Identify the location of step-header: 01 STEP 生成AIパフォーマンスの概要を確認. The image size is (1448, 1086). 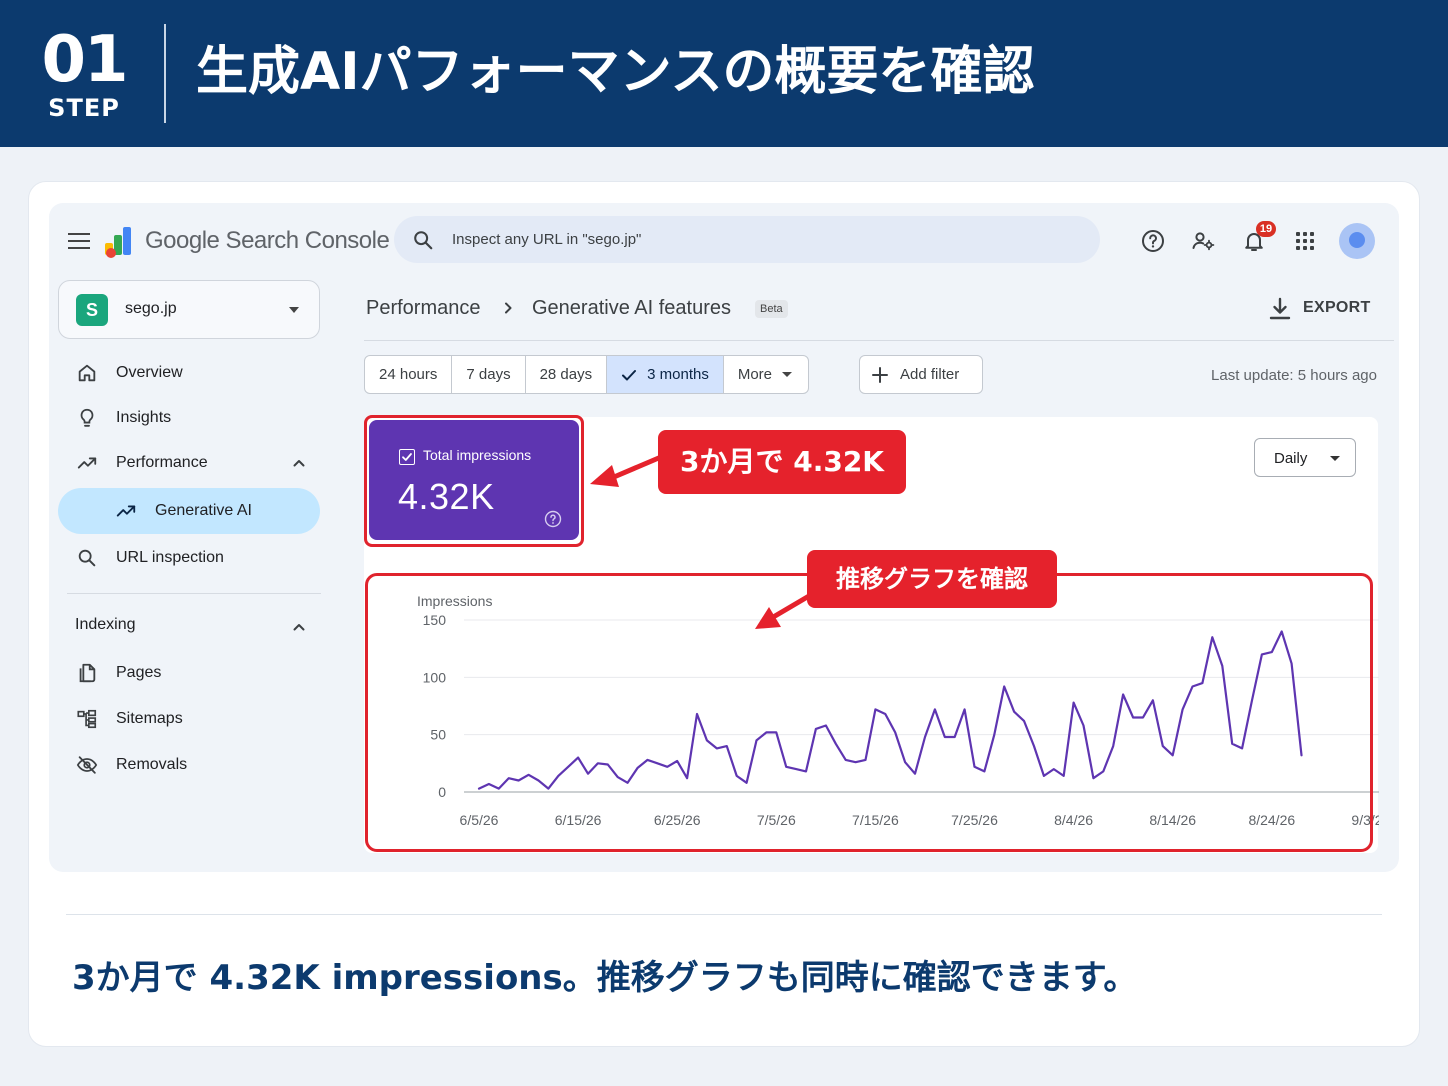
(724, 73).